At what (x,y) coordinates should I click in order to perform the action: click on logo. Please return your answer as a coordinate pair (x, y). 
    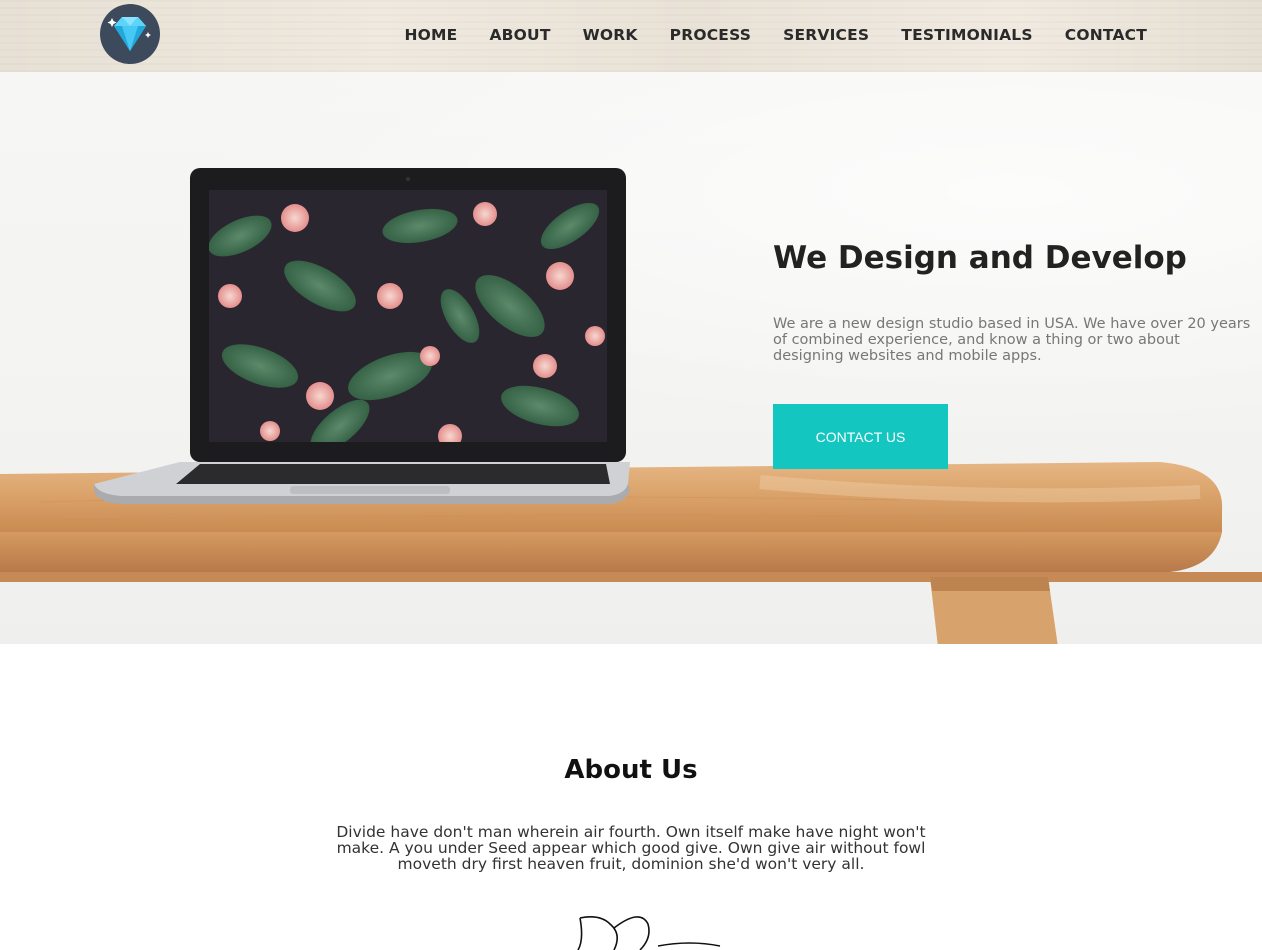
    Looking at the image, I should click on (130, 34).